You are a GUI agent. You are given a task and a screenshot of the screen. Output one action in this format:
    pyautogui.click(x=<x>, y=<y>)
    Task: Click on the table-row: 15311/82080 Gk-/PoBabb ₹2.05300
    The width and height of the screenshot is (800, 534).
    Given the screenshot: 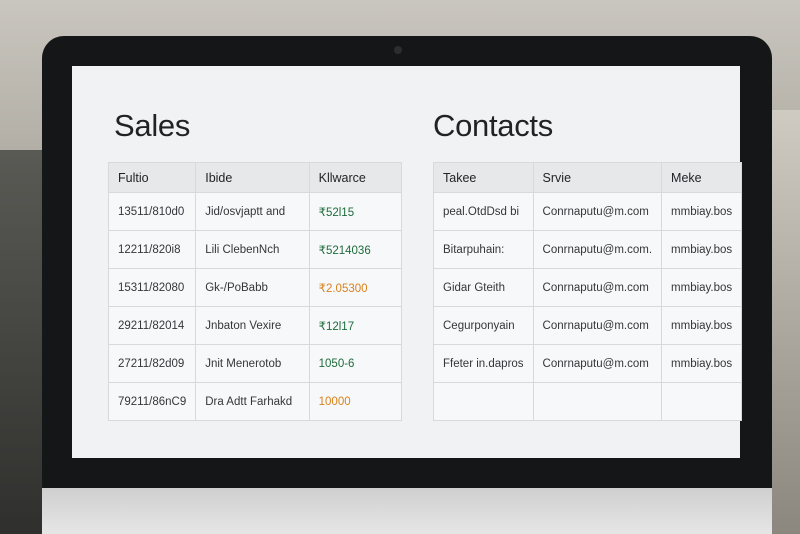 What is the action you would take?
    pyautogui.click(x=255, y=287)
    